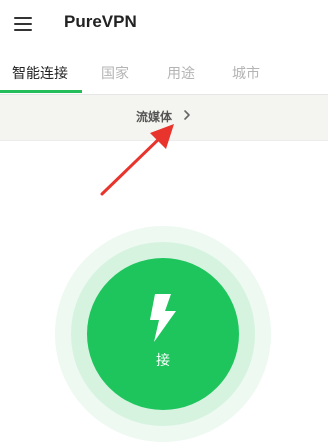 The height and width of the screenshot is (442, 328). Describe the element at coordinates (164, 25) in the screenshot. I see `top-app-bar: PureVPN` at that location.